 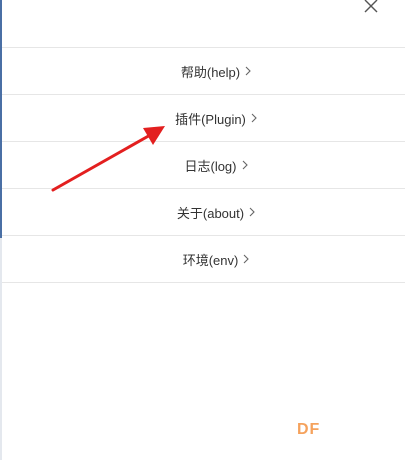 What do you see at coordinates (309, 429) in the screenshot?
I see `watermark-logo: DF` at bounding box center [309, 429].